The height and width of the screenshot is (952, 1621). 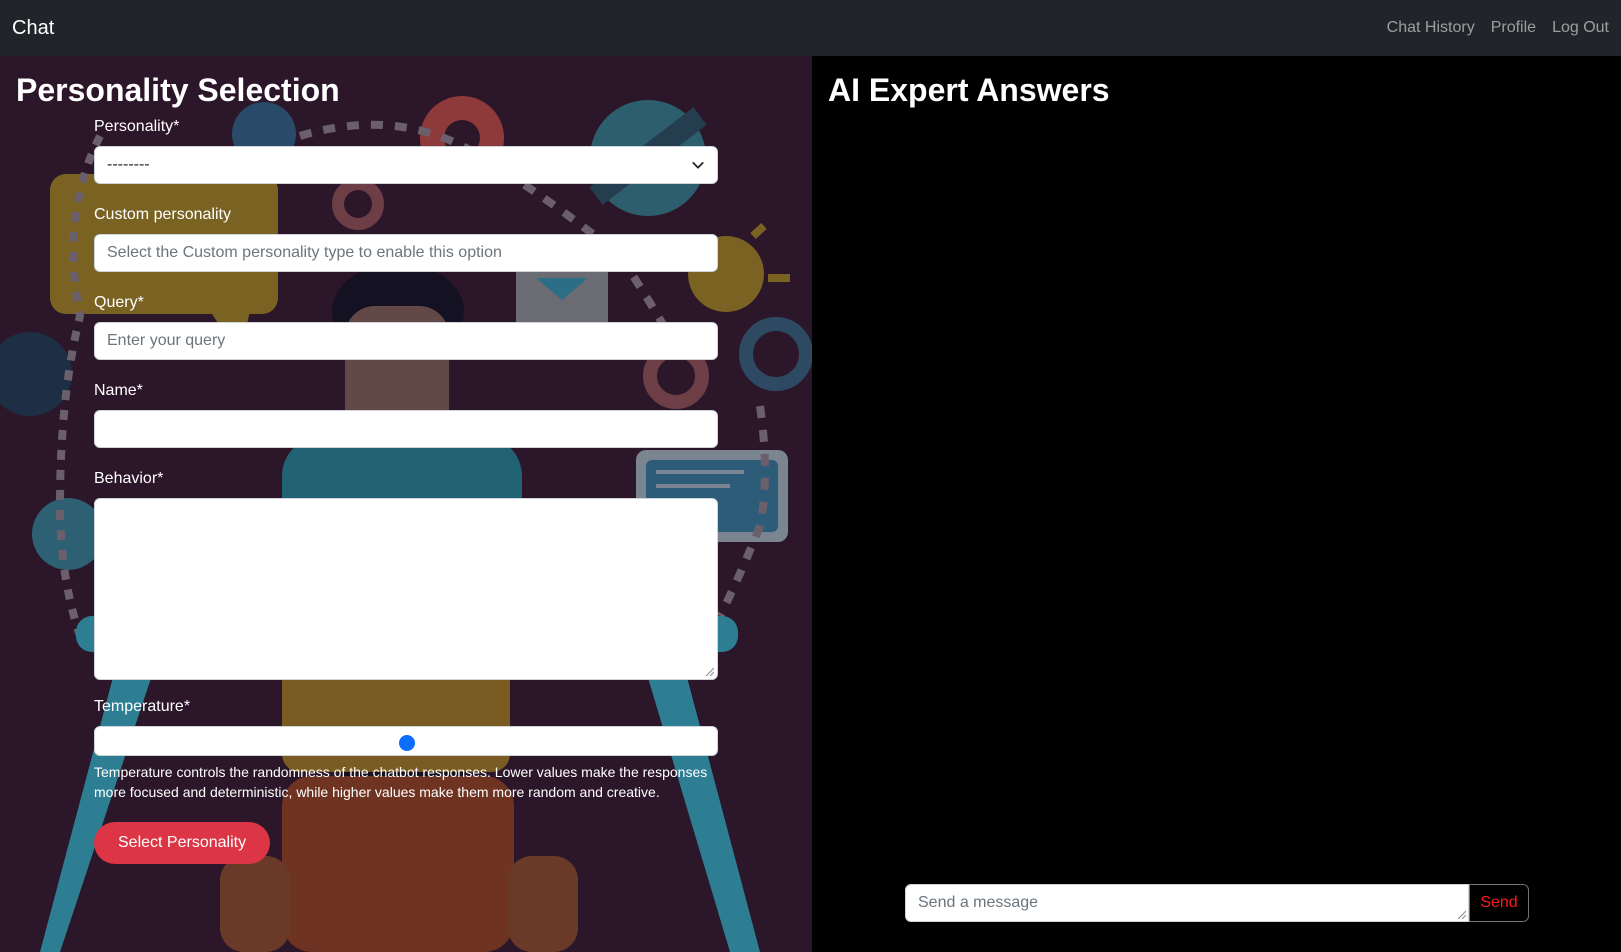 What do you see at coordinates (406, 589) in the screenshot?
I see `behavior-textarea` at bounding box center [406, 589].